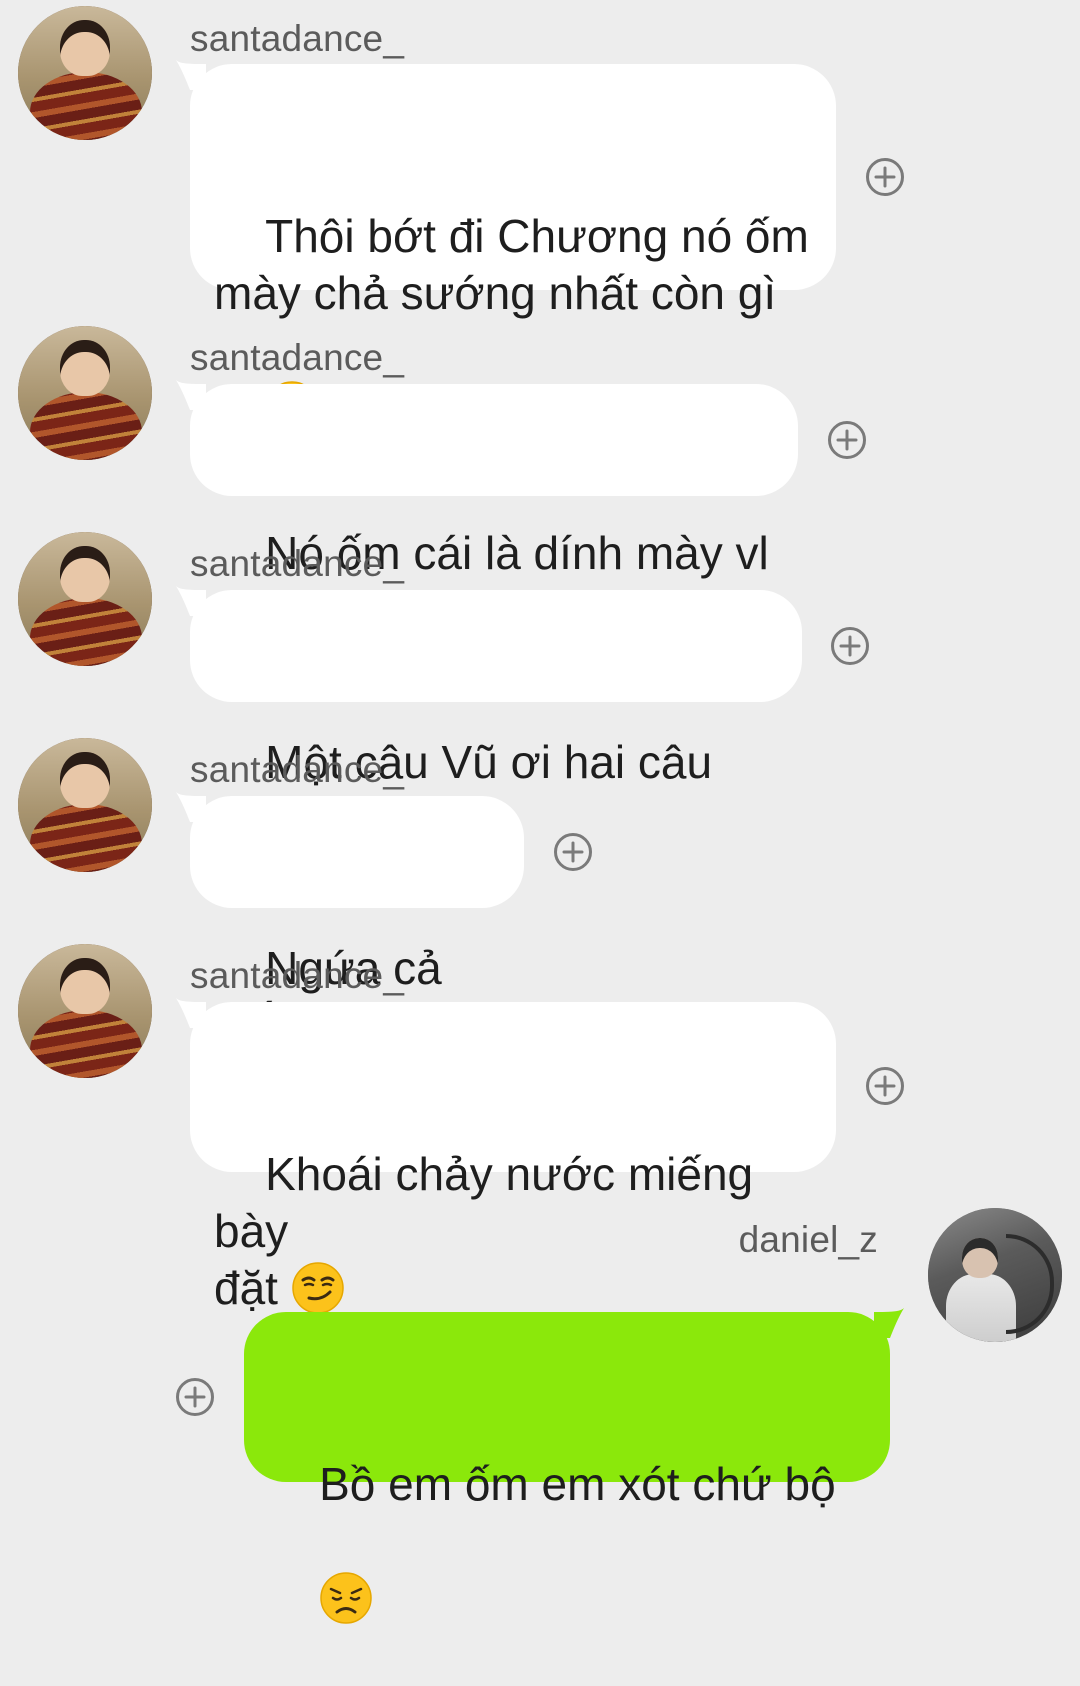  What do you see at coordinates (808, 1239) in the screenshot?
I see `sender-name: daniel_z` at bounding box center [808, 1239].